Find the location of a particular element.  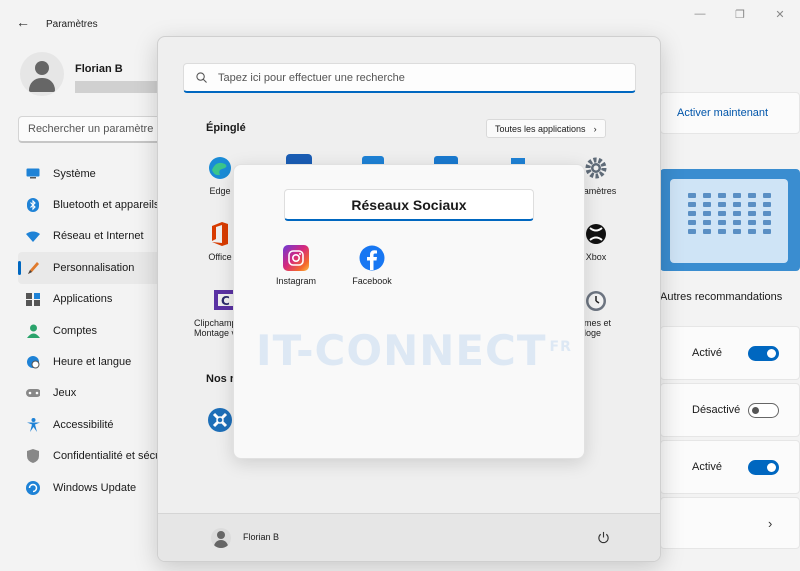

app-title: Paramètres is located at coordinates (72, 24).